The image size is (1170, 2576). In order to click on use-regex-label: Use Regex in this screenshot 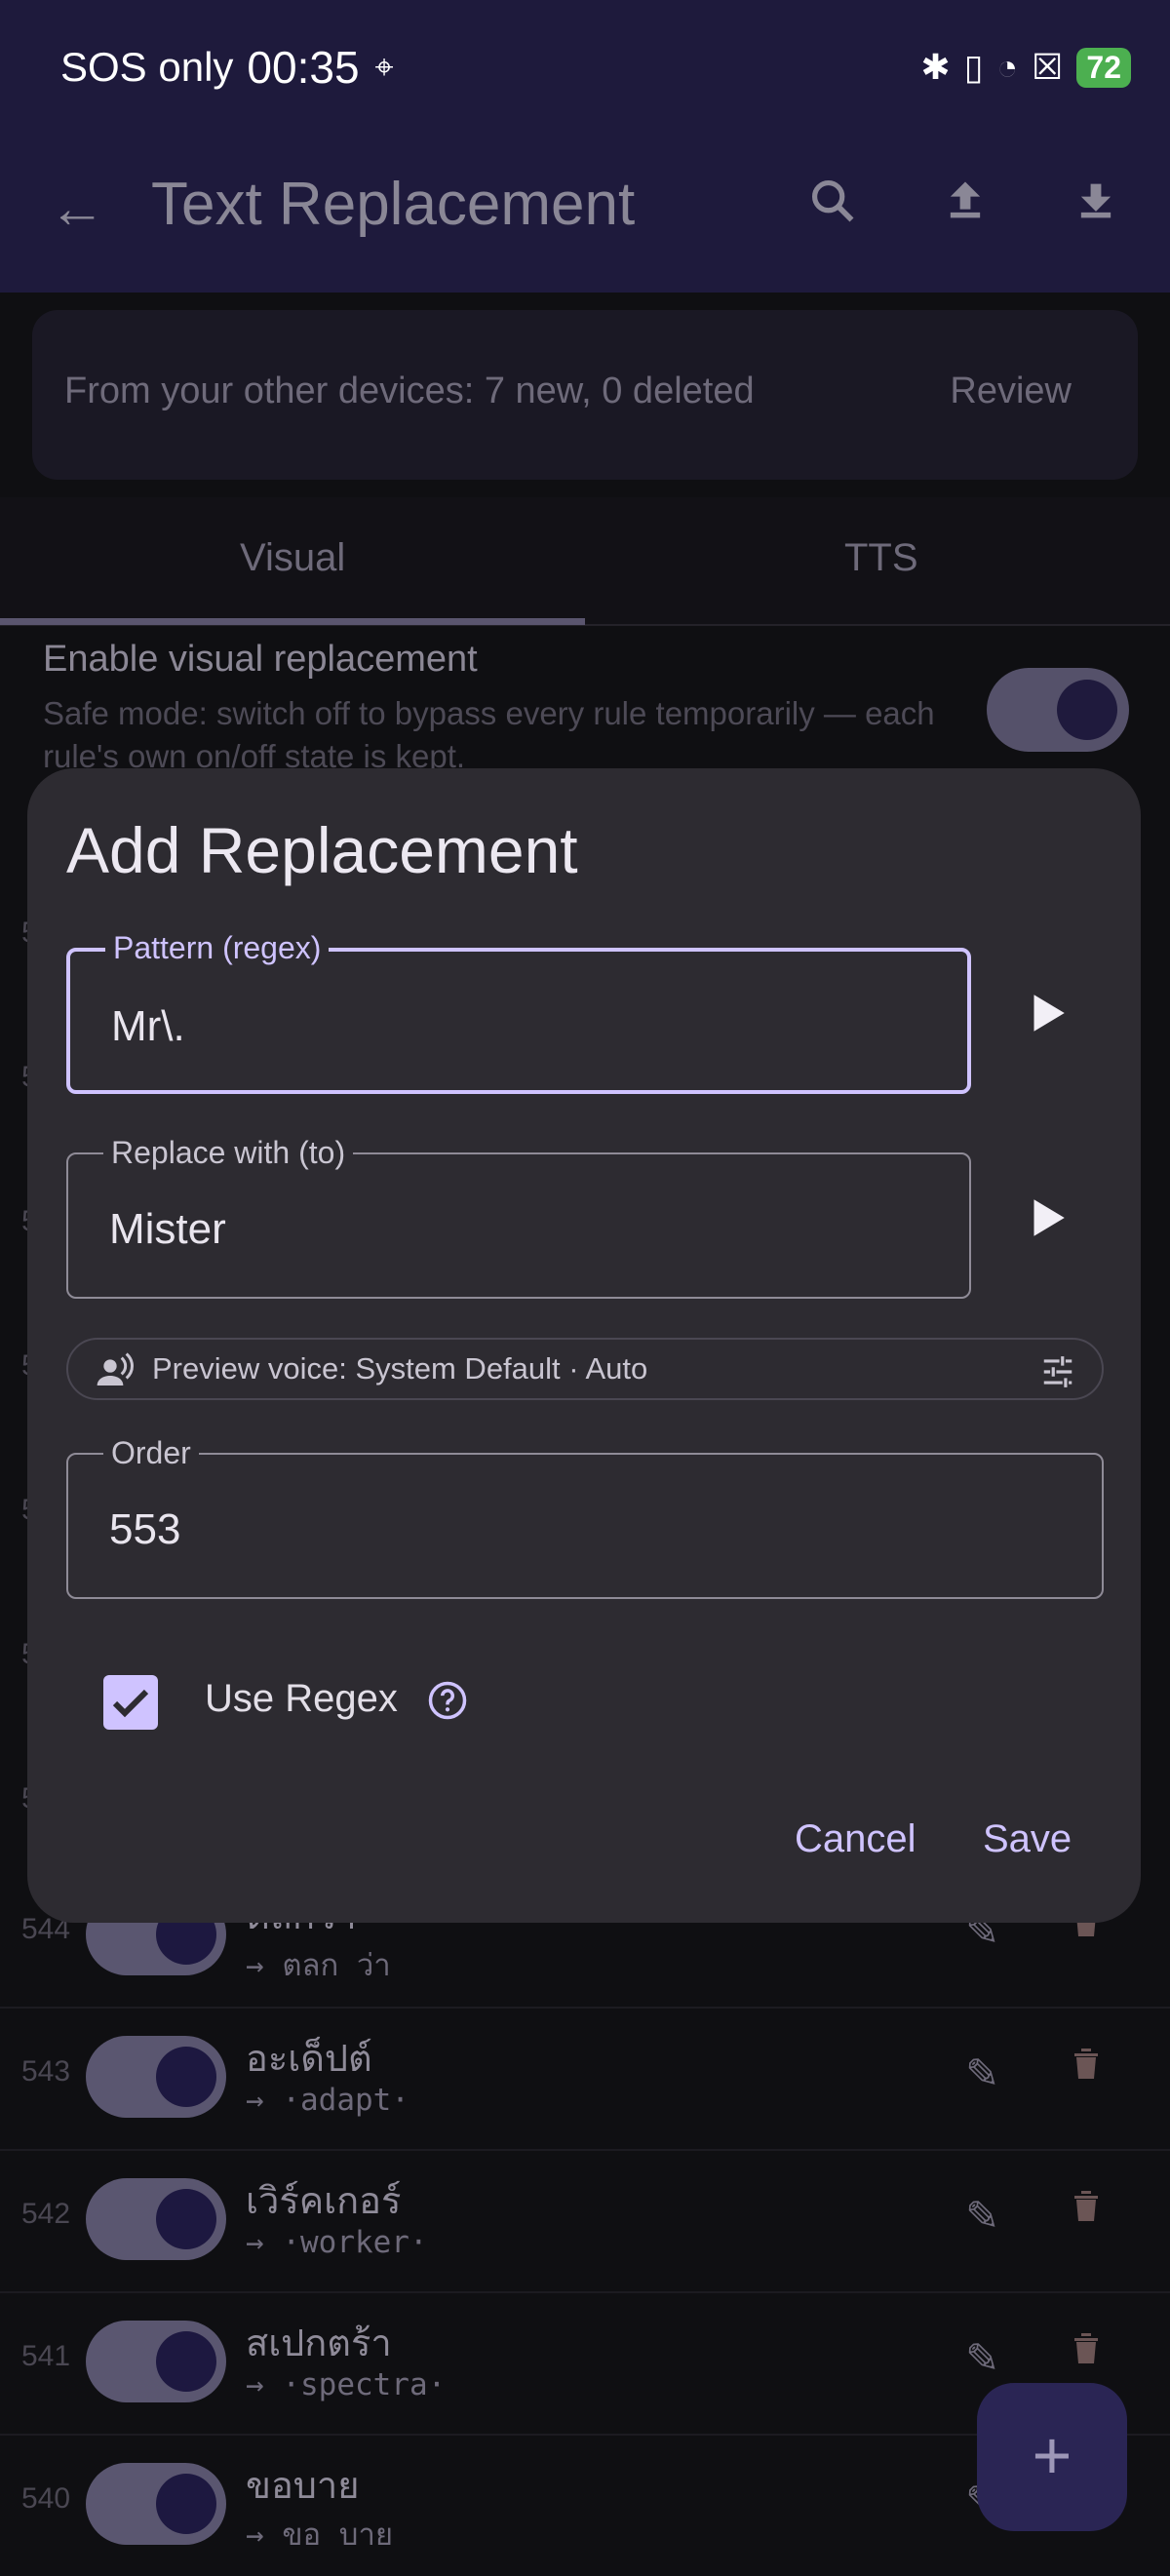, I will do `click(301, 1698)`.